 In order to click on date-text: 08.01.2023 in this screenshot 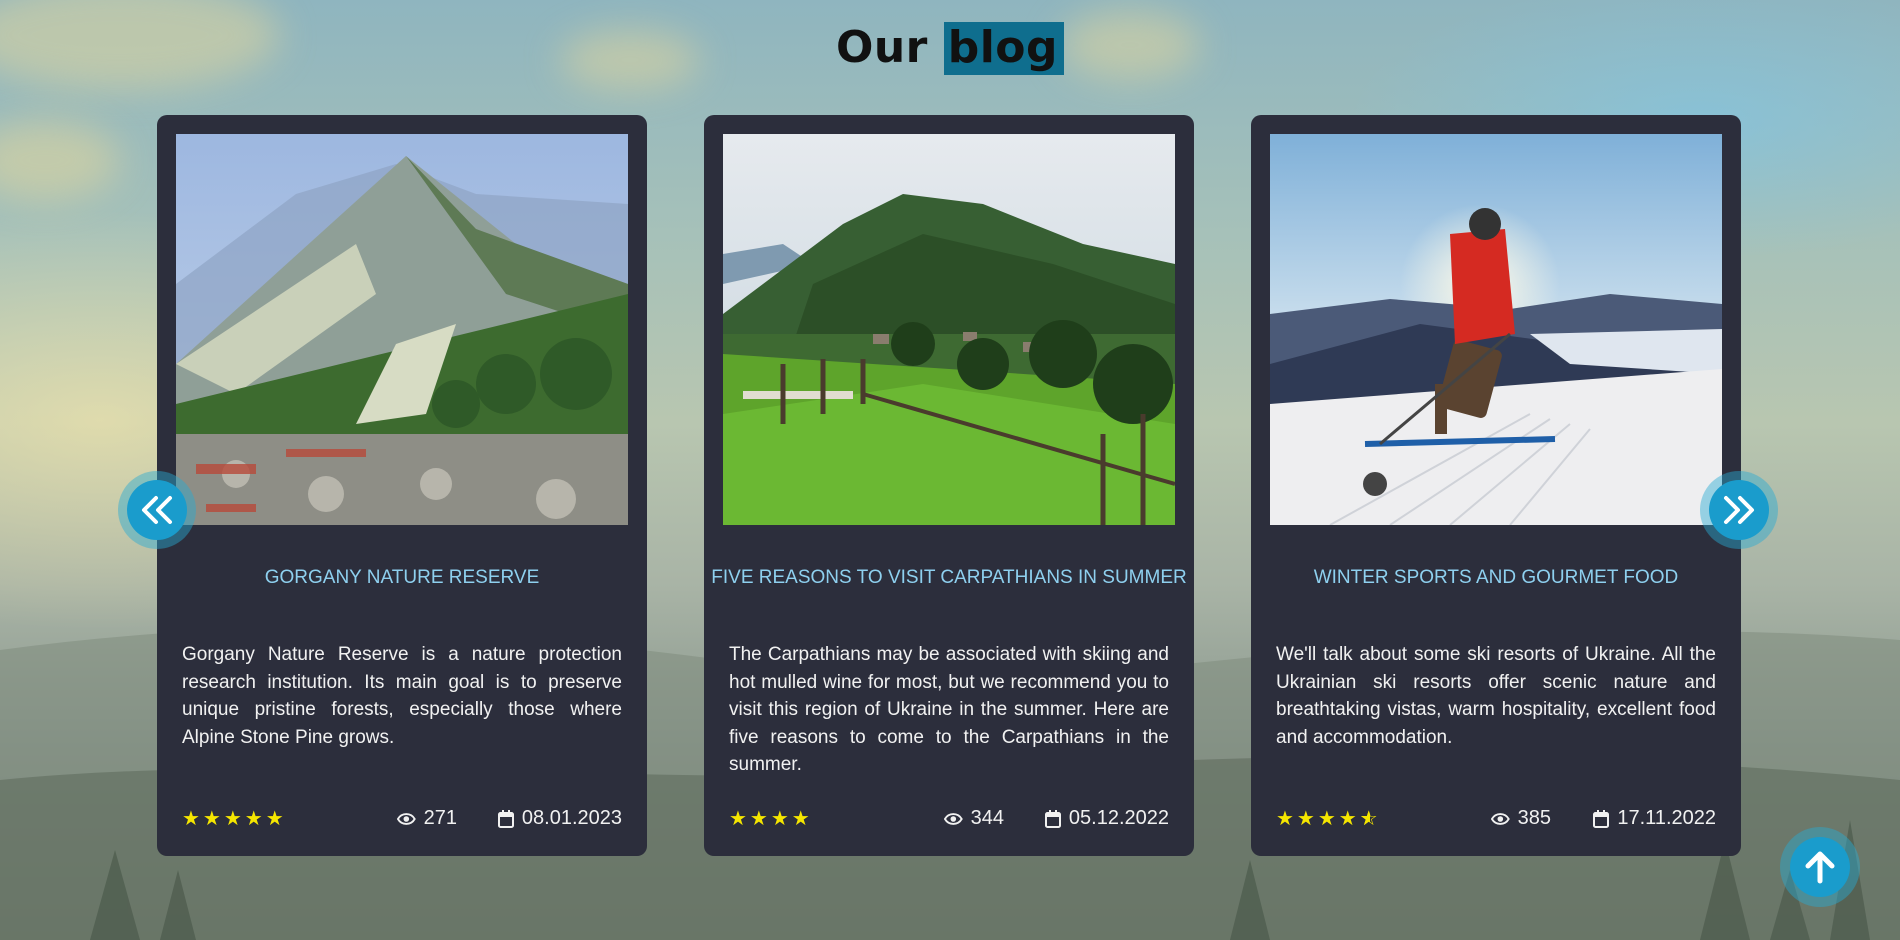, I will do `click(571, 818)`.